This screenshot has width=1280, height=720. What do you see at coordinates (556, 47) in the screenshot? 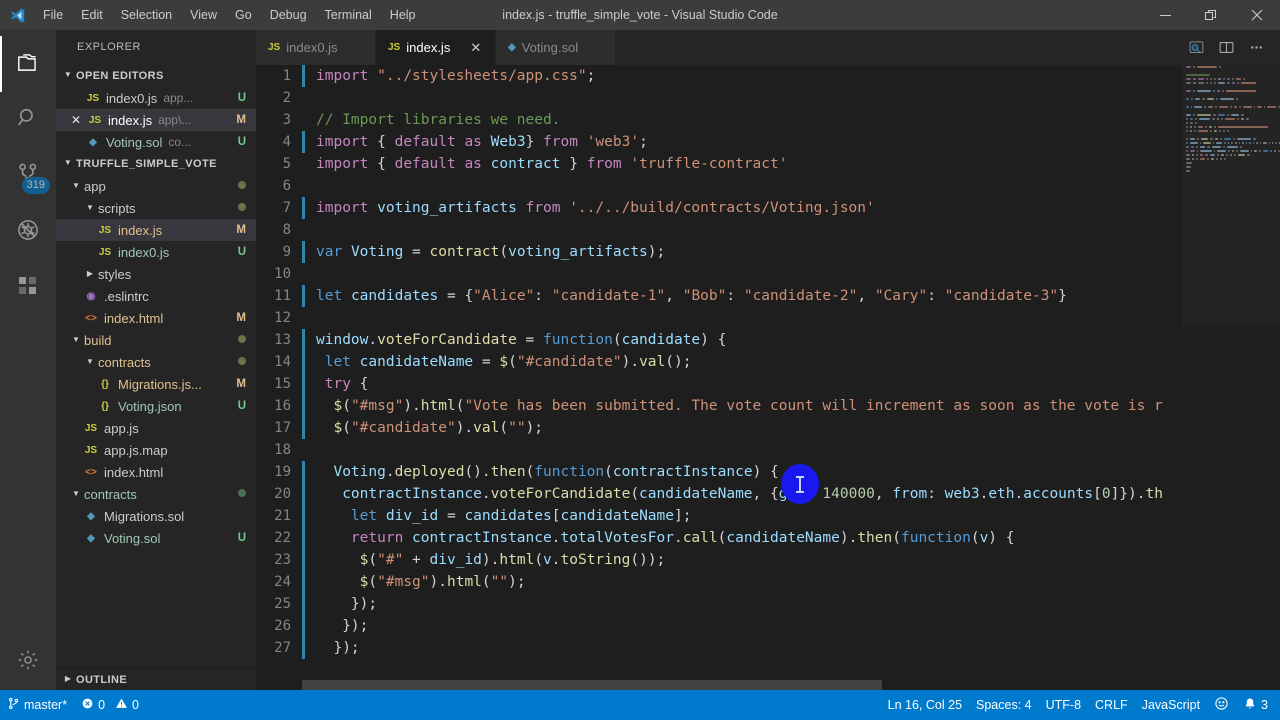
I see `tab-voting-sol: ◆ Voting.sol` at bounding box center [556, 47].